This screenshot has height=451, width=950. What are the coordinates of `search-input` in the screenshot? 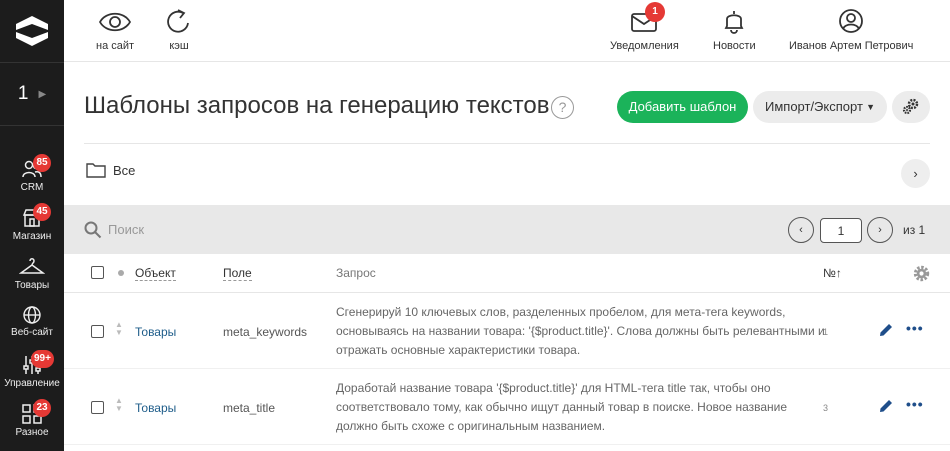 It's located at (258, 229).